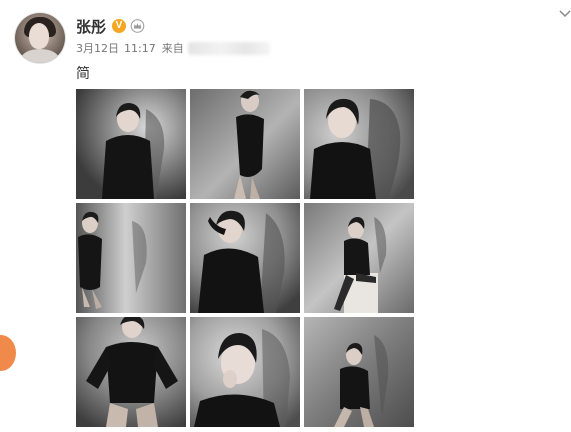 This screenshot has width=571, height=432. I want to click on post-date: 3月12日, so click(97, 48).